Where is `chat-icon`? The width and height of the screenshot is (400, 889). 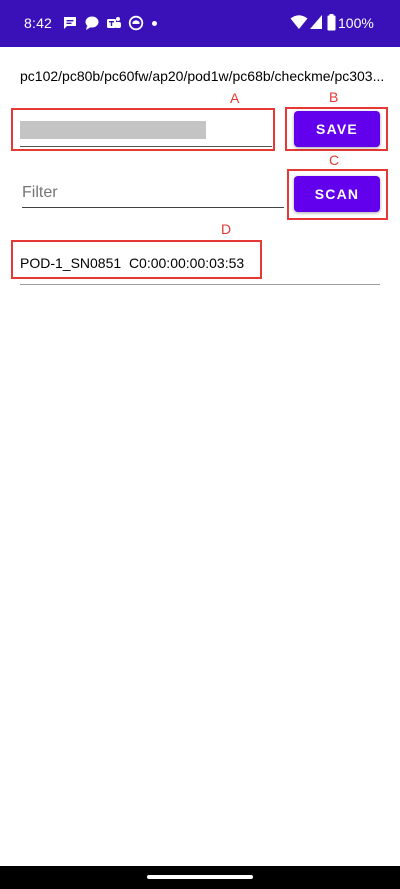
chat-icon is located at coordinates (70, 23).